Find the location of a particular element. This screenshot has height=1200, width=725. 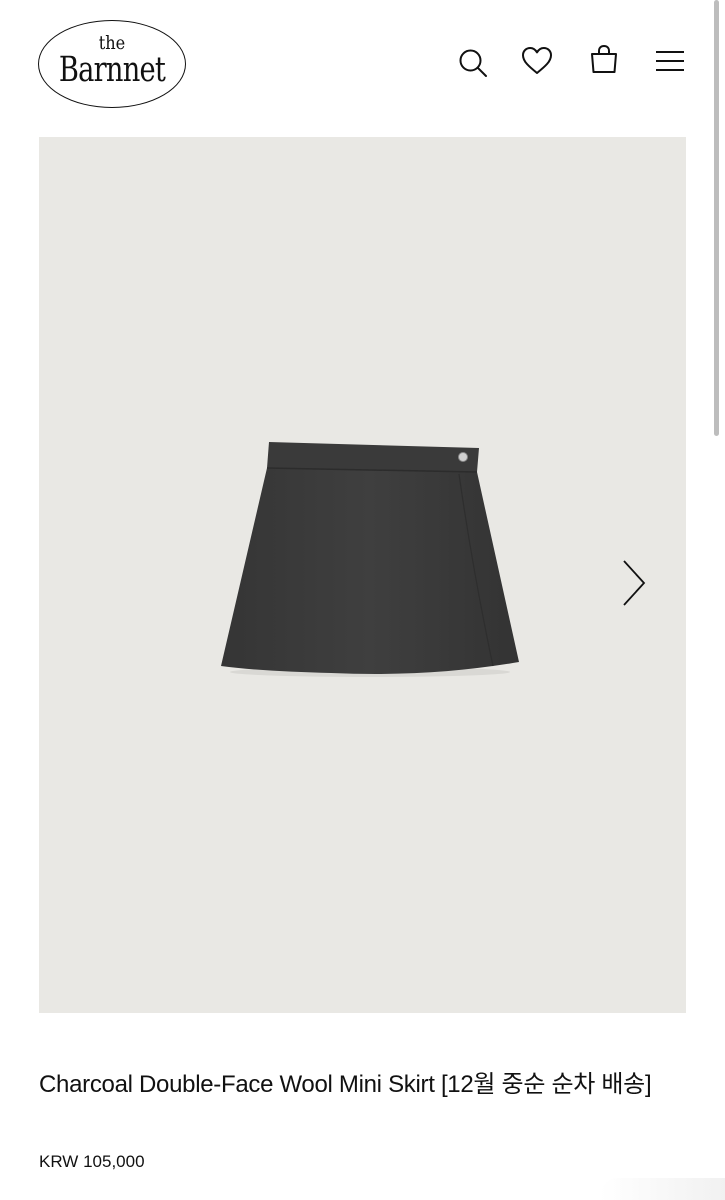

bag-icon is located at coordinates (604, 58).